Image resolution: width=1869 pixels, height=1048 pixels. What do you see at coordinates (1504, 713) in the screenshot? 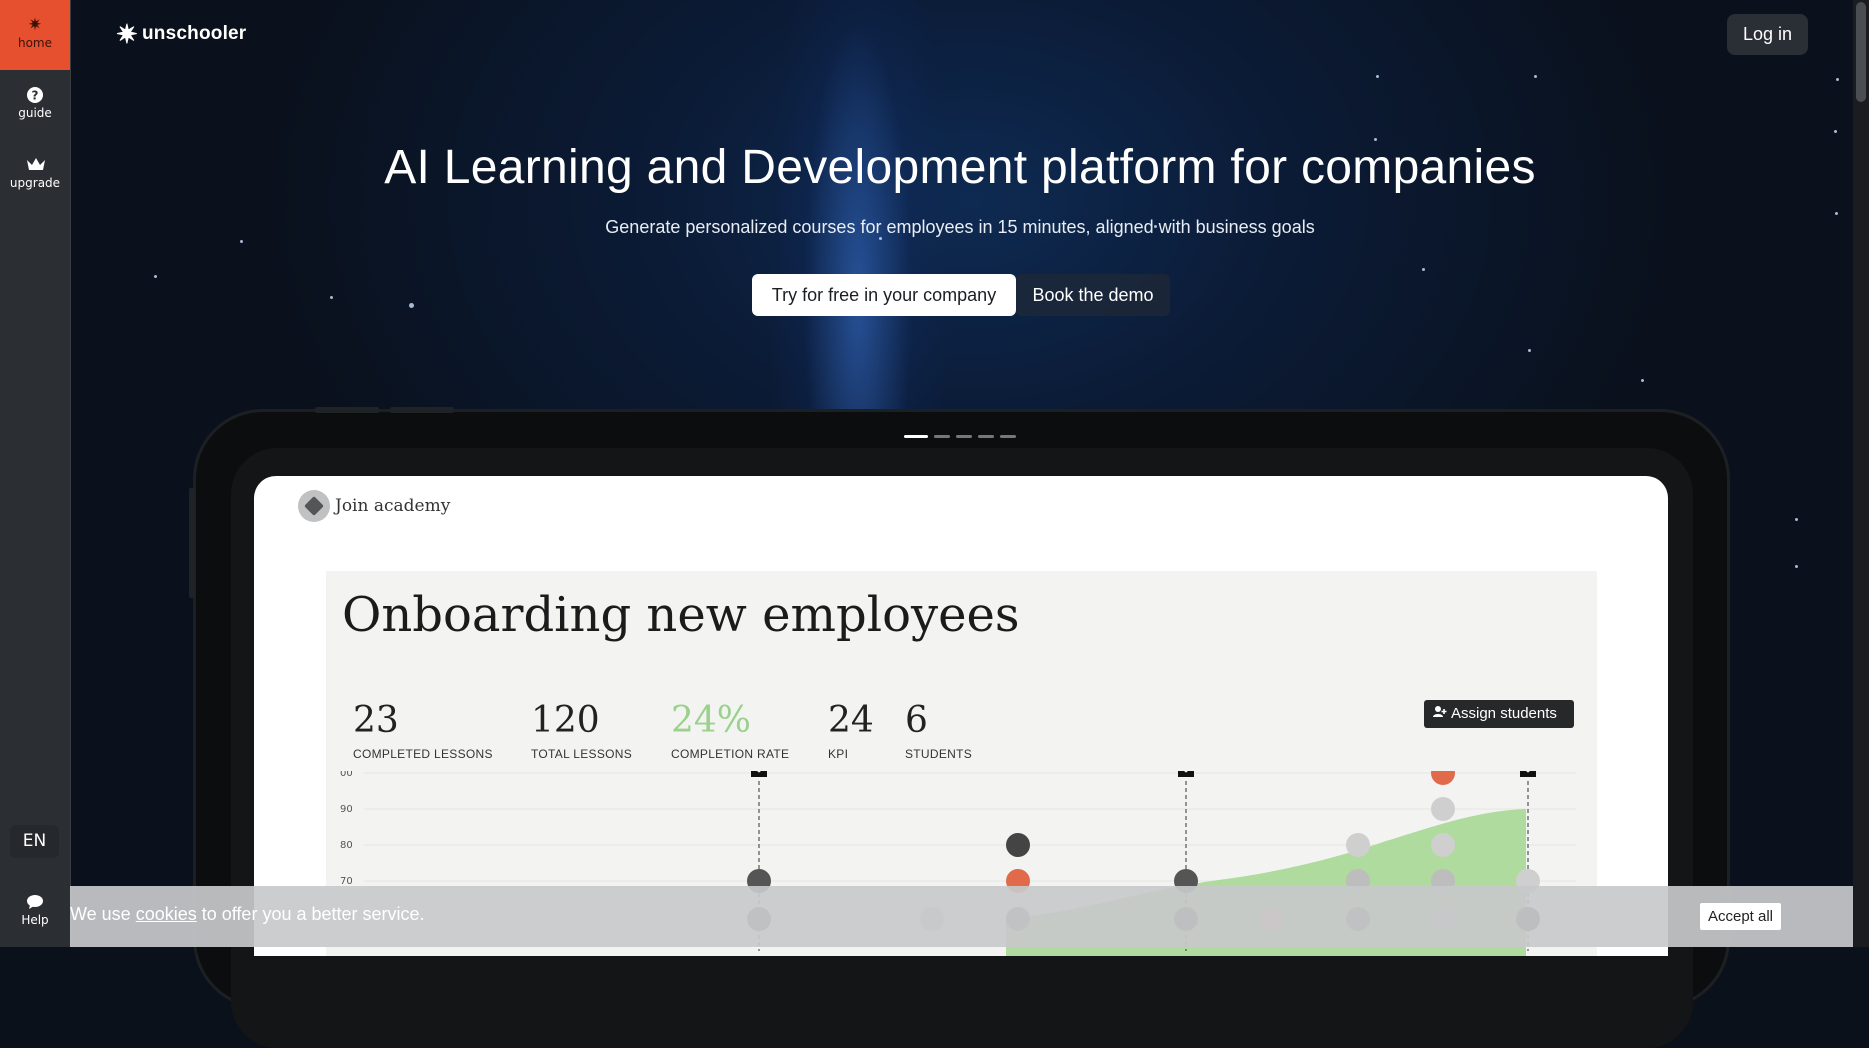
I see `assign-students-label: Assign students` at bounding box center [1504, 713].